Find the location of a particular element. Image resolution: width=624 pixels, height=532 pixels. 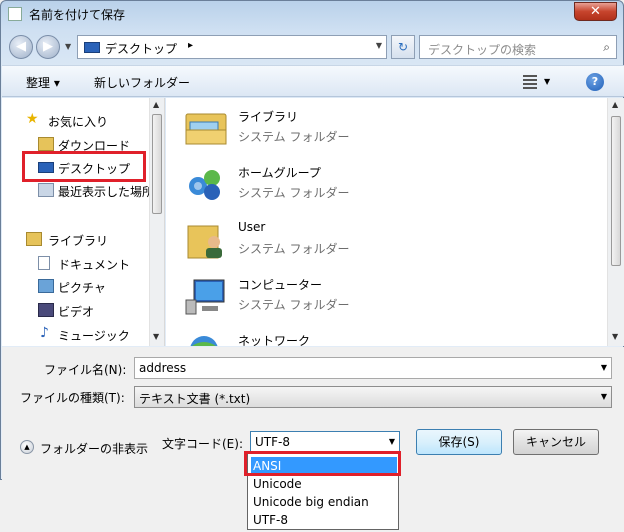

address-text: デスクトップ is located at coordinates (141, 48).